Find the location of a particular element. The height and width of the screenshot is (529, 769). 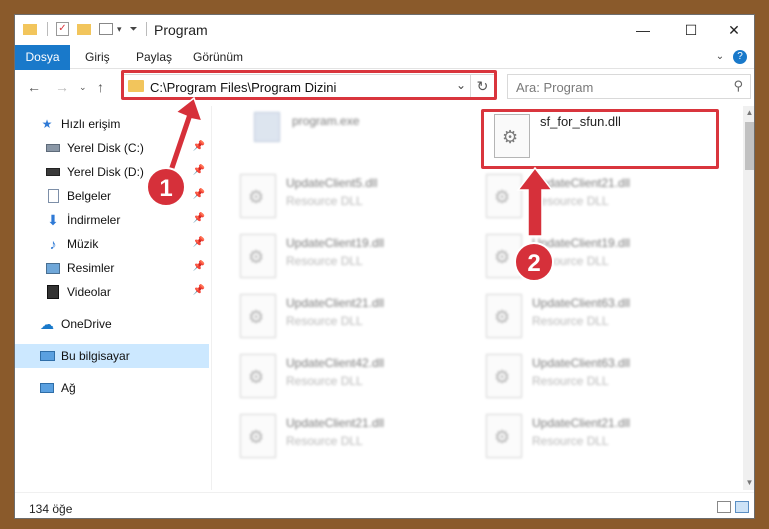

step-marker-1: 1 is located at coordinates (166, 187).